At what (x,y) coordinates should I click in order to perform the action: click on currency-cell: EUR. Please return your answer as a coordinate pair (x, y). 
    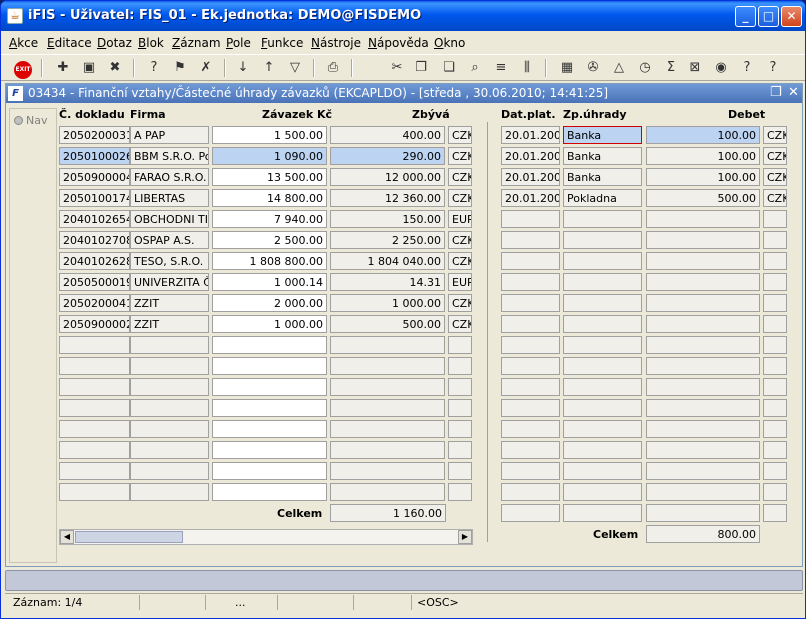
    Looking at the image, I should click on (460, 219).